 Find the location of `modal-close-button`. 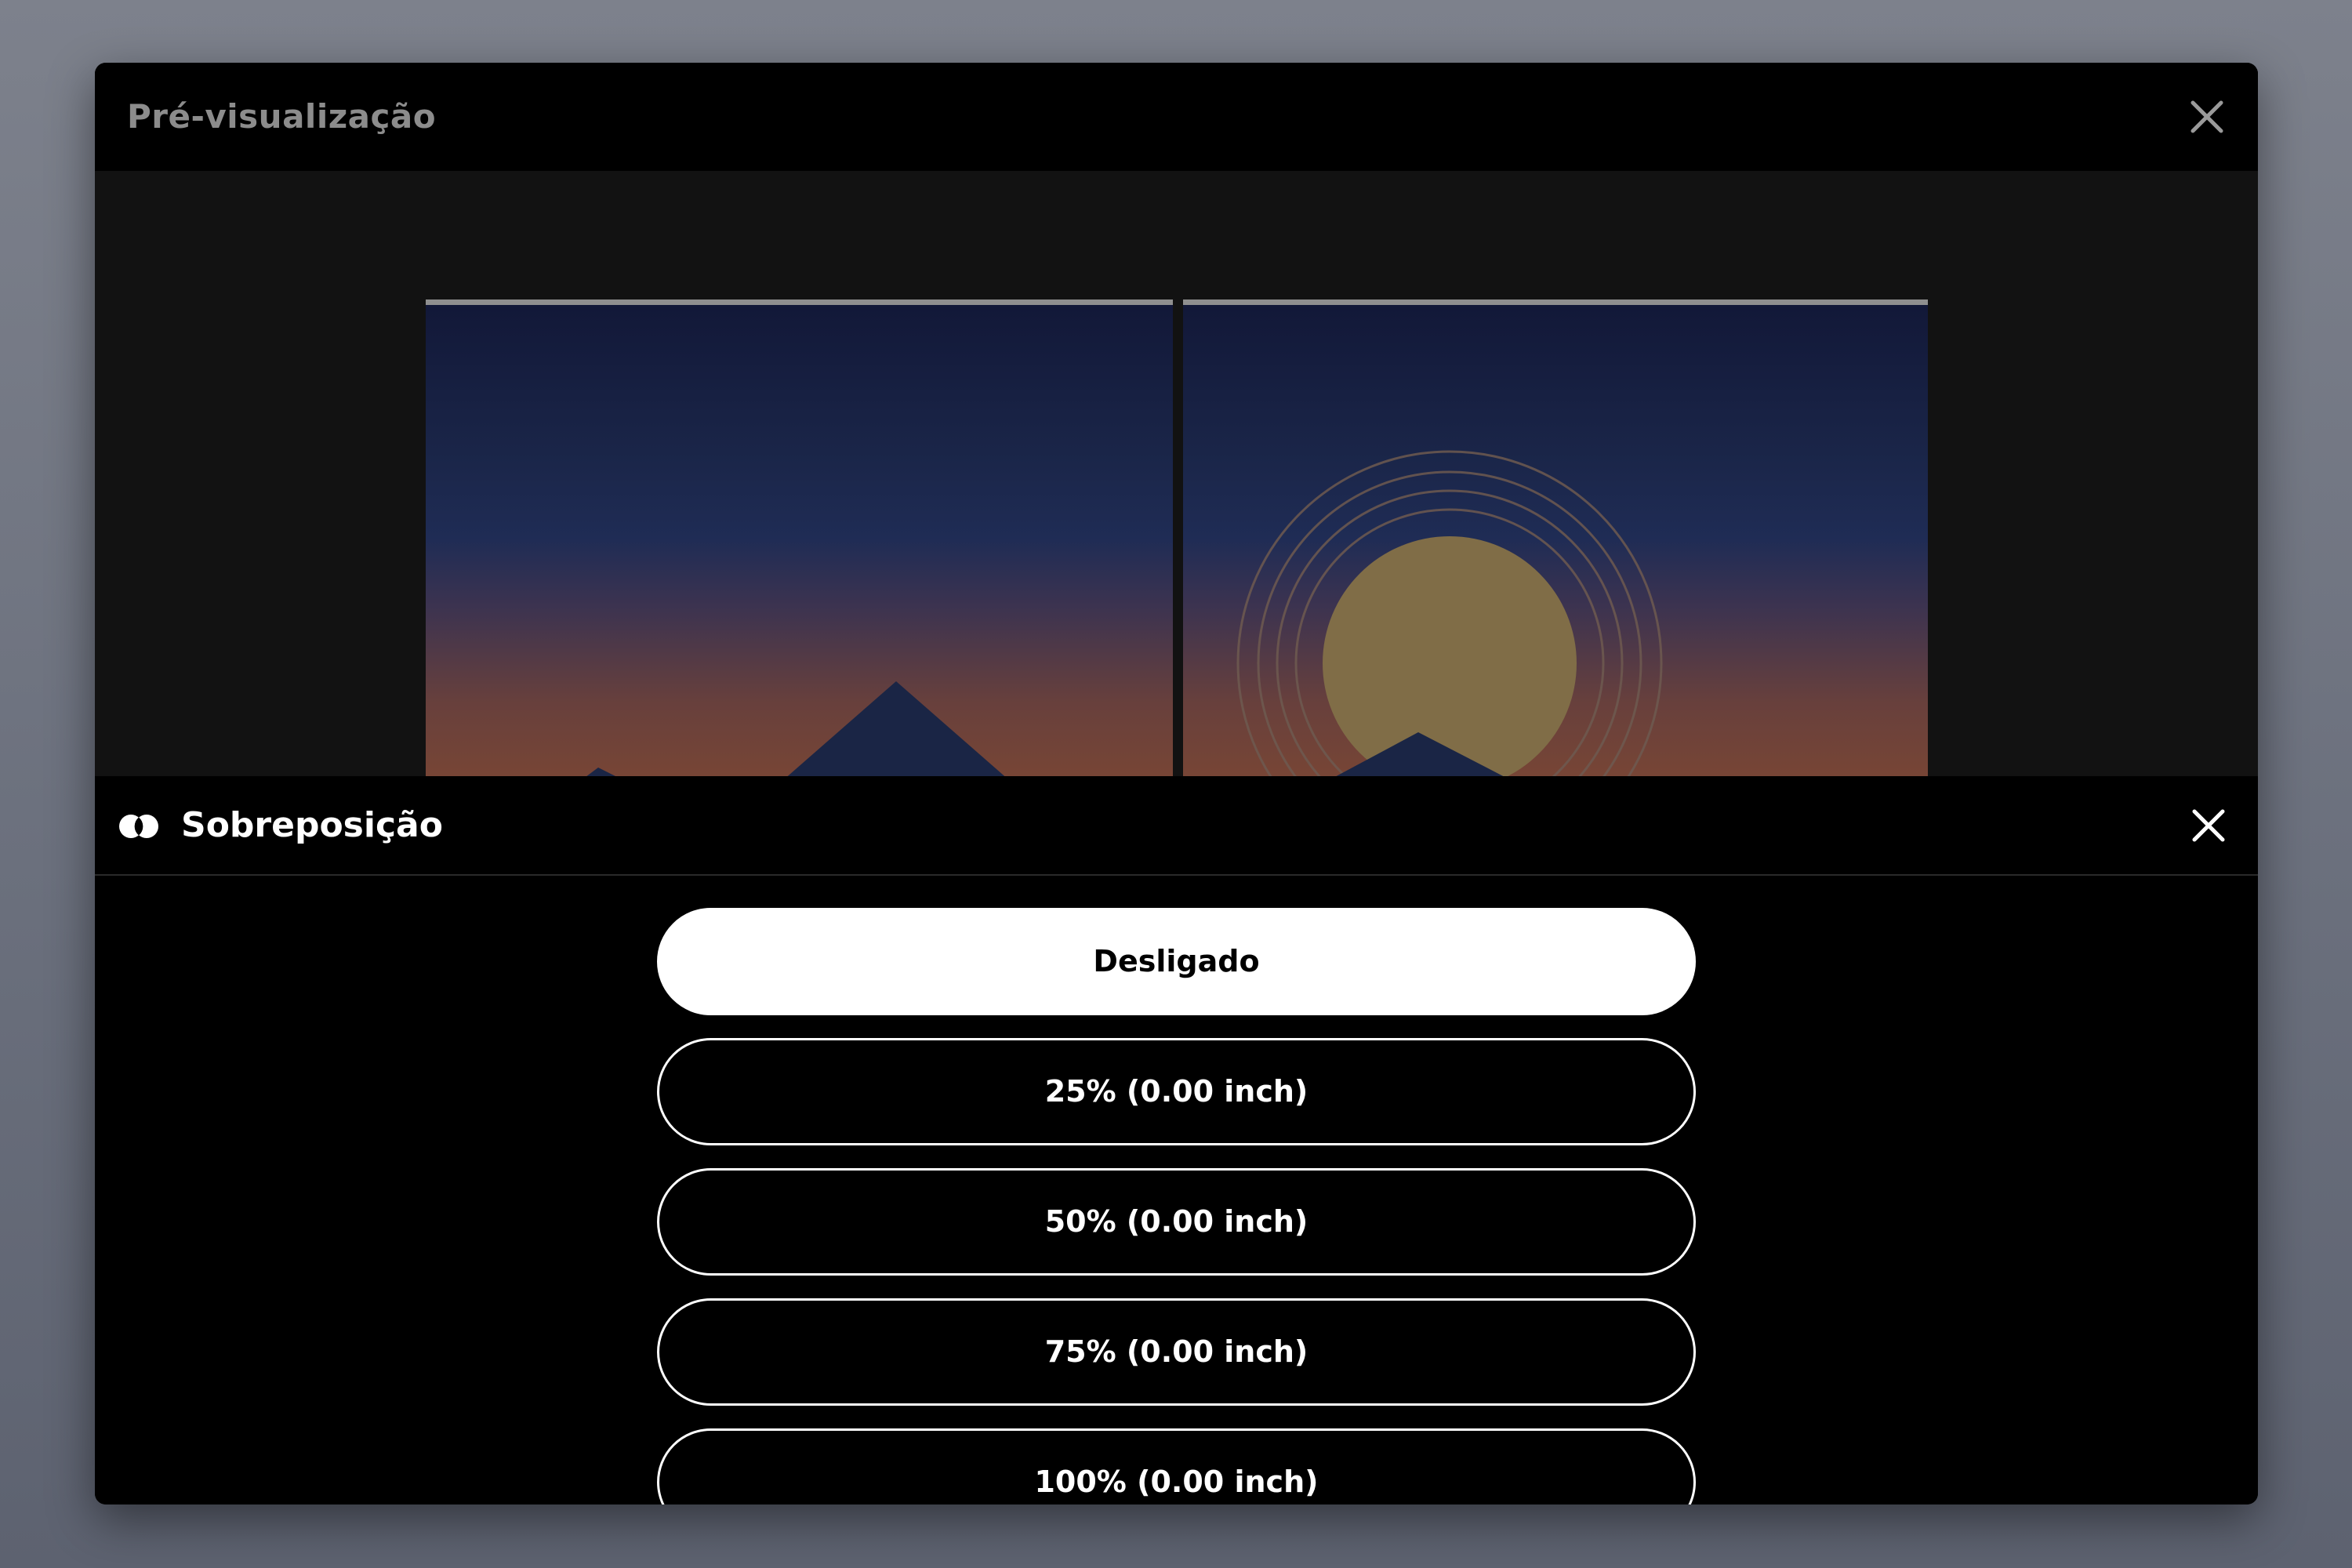

modal-close-button is located at coordinates (2207, 117).